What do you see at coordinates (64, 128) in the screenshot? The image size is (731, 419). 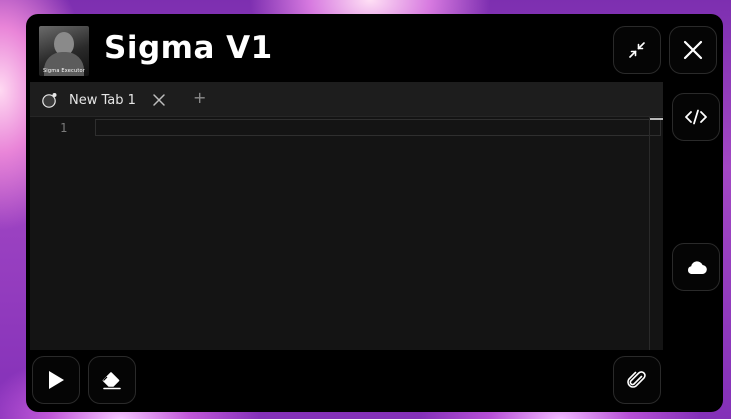 I see `line-number: 1` at bounding box center [64, 128].